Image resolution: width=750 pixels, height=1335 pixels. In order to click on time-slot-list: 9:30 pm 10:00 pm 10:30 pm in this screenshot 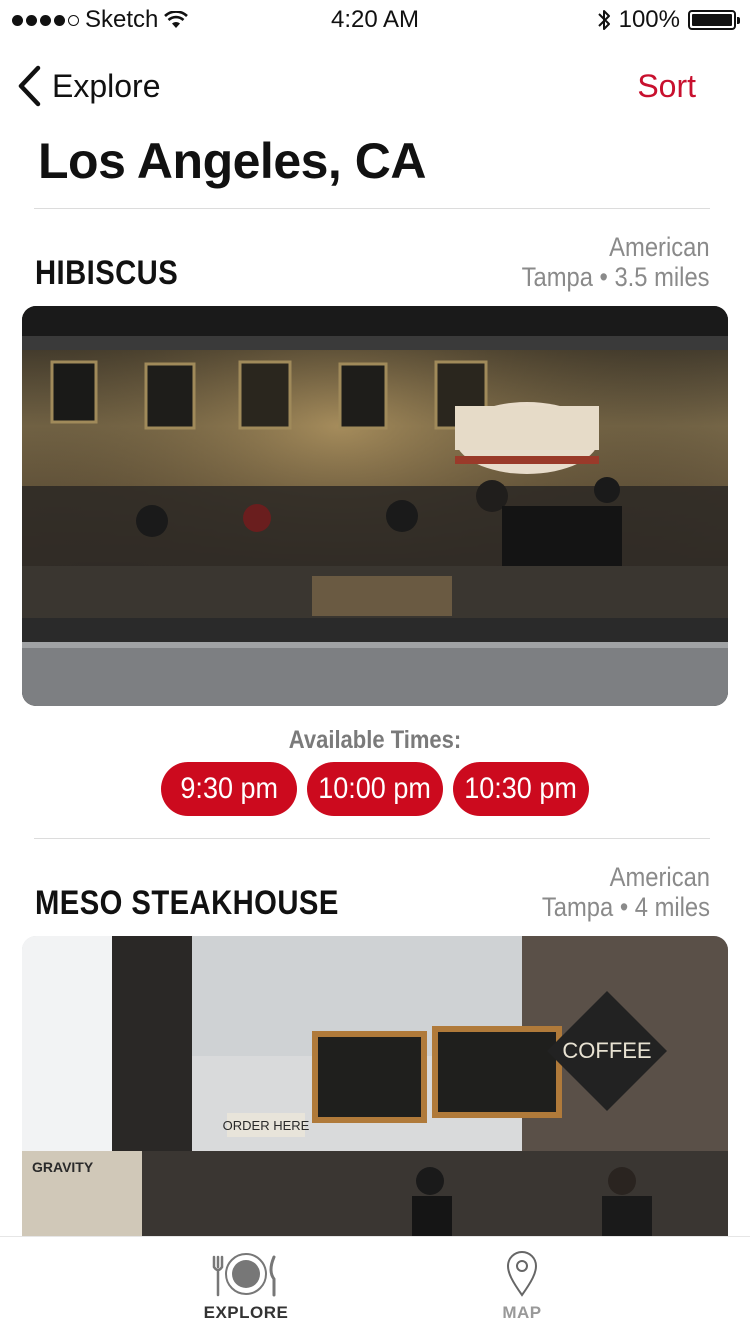, I will do `click(375, 789)`.